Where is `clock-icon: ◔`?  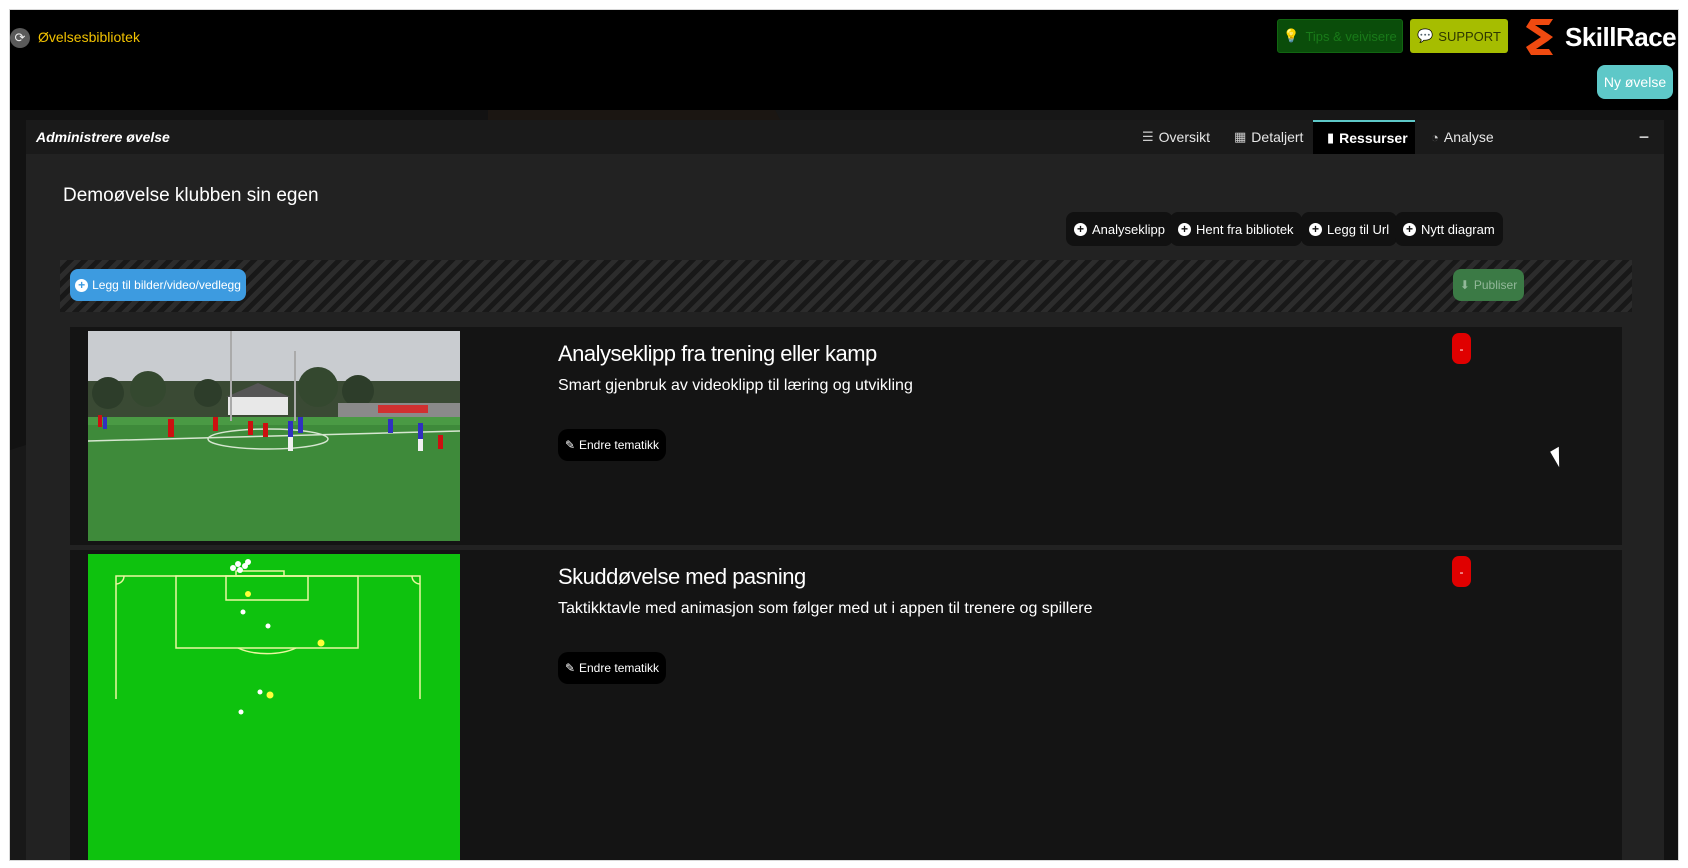 clock-icon: ◔ is located at coordinates (1435, 137).